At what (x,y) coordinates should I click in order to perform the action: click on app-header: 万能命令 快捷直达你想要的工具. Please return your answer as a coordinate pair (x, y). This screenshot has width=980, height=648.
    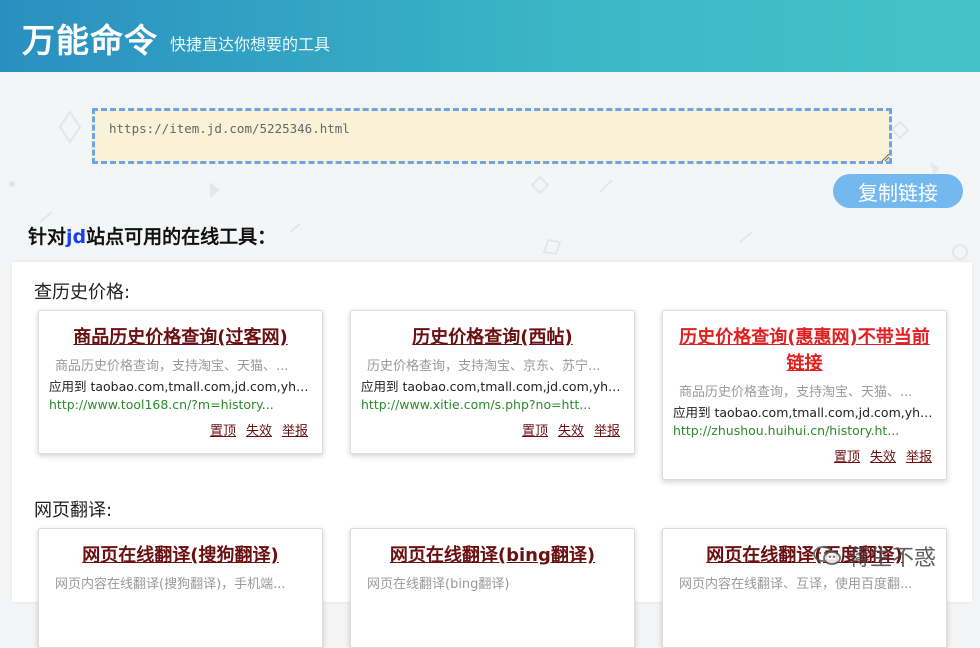
    Looking at the image, I should click on (490, 36).